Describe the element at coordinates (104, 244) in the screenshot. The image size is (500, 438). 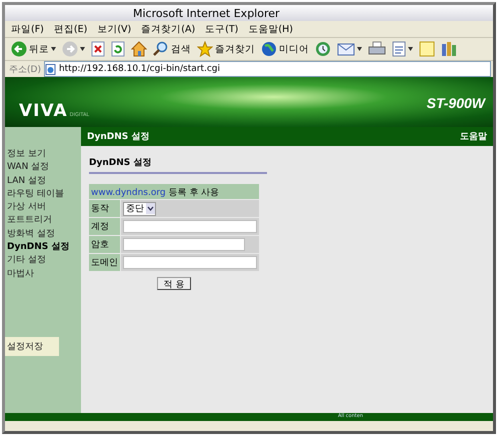
I see `field-label: 암호` at that location.